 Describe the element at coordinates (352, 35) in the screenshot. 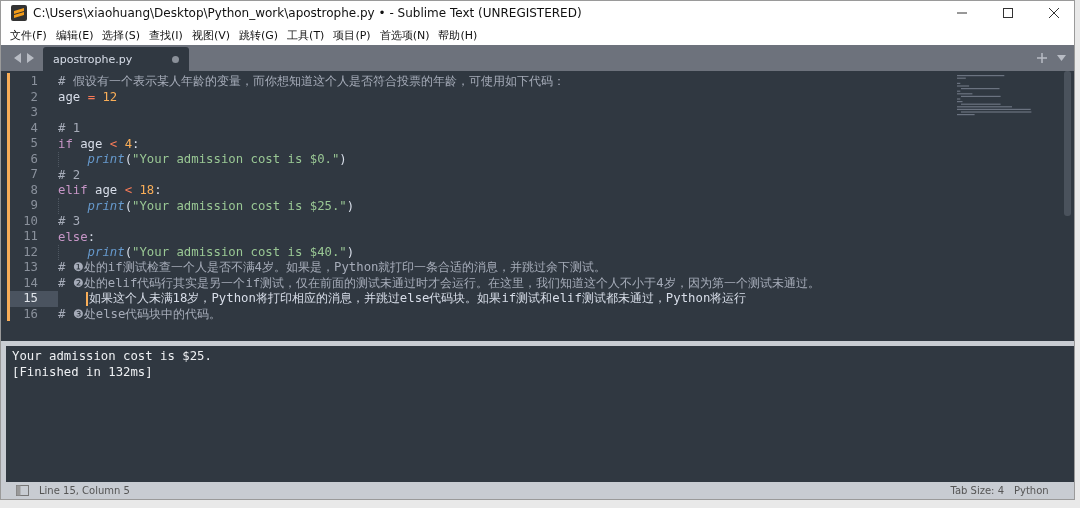

I see `menu-item: 项目(P)` at that location.